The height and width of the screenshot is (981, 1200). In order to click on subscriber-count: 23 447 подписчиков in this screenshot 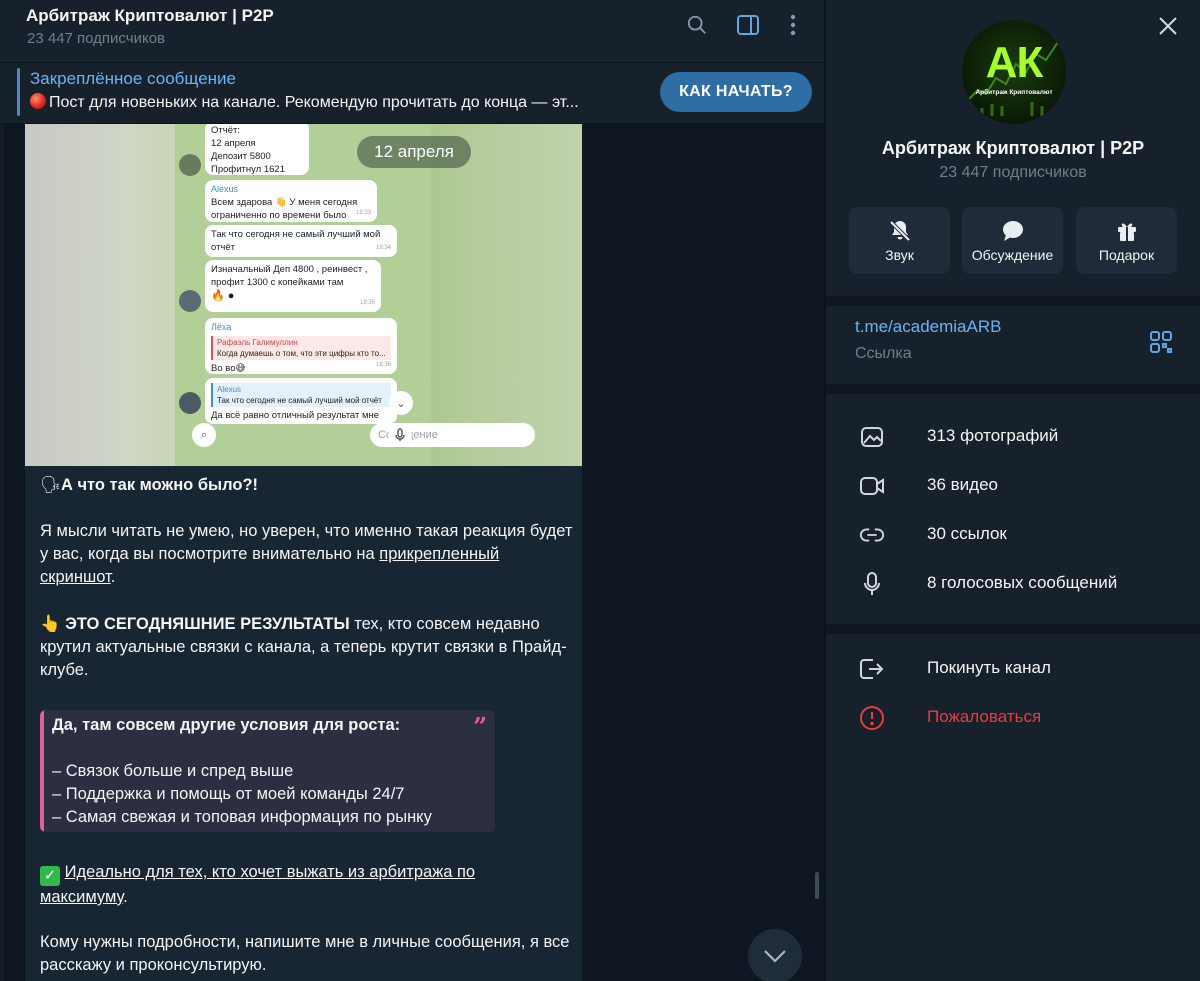, I will do `click(96, 38)`.